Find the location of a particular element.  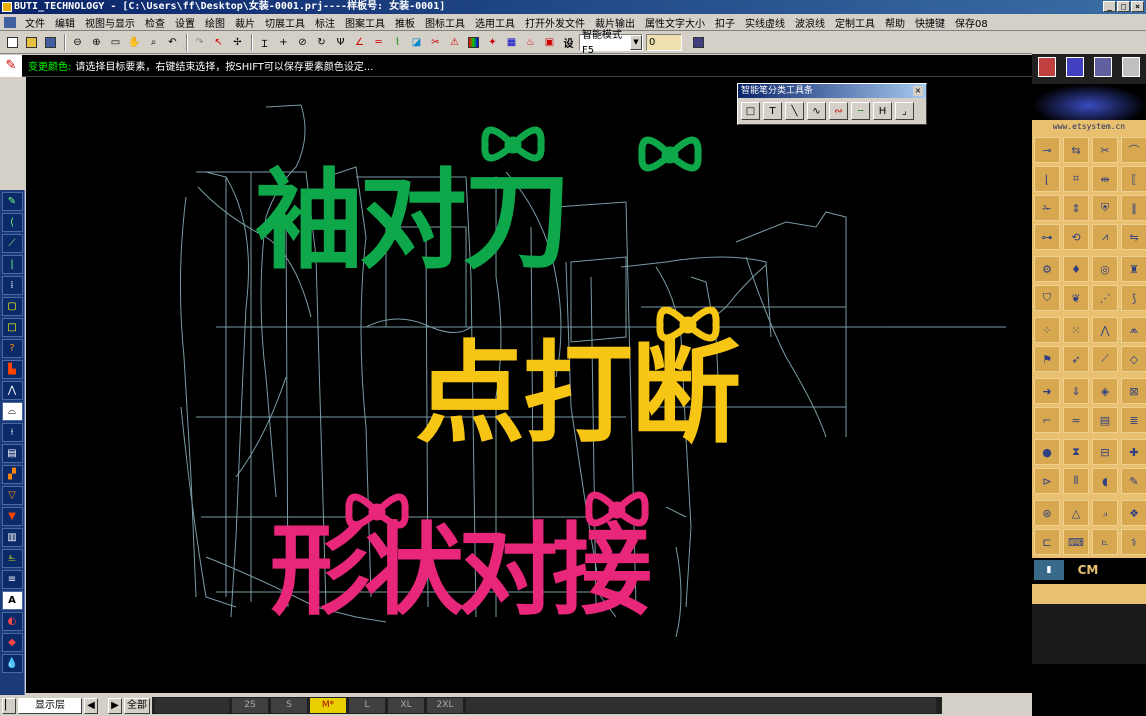

clip-icon: ◐ is located at coordinates (12, 621).